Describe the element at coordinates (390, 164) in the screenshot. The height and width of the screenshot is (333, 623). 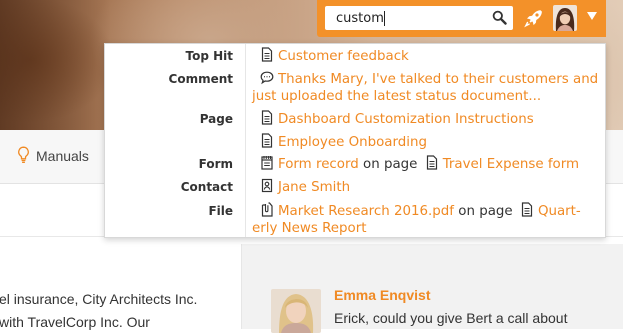
I see `result-form-on-page: on page` at that location.